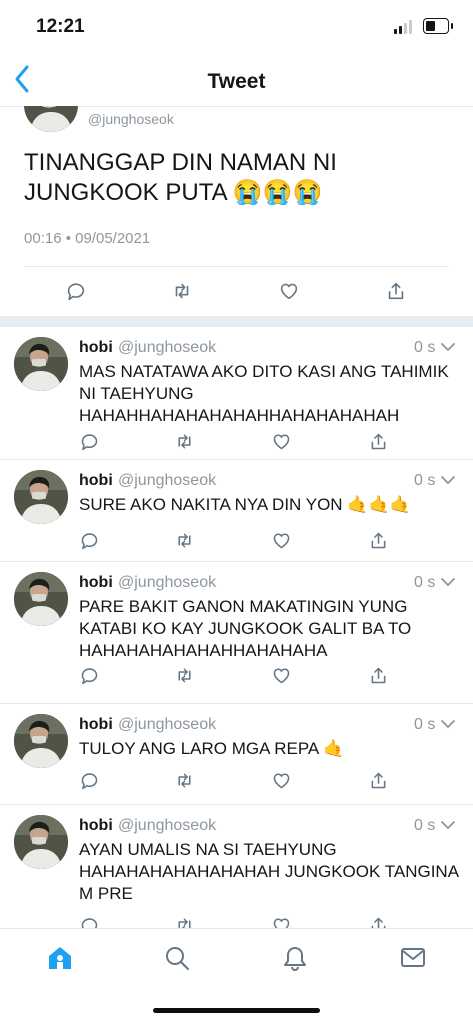  Describe the element at coordinates (60, 26) in the screenshot. I see `status-time: 12:21` at that location.